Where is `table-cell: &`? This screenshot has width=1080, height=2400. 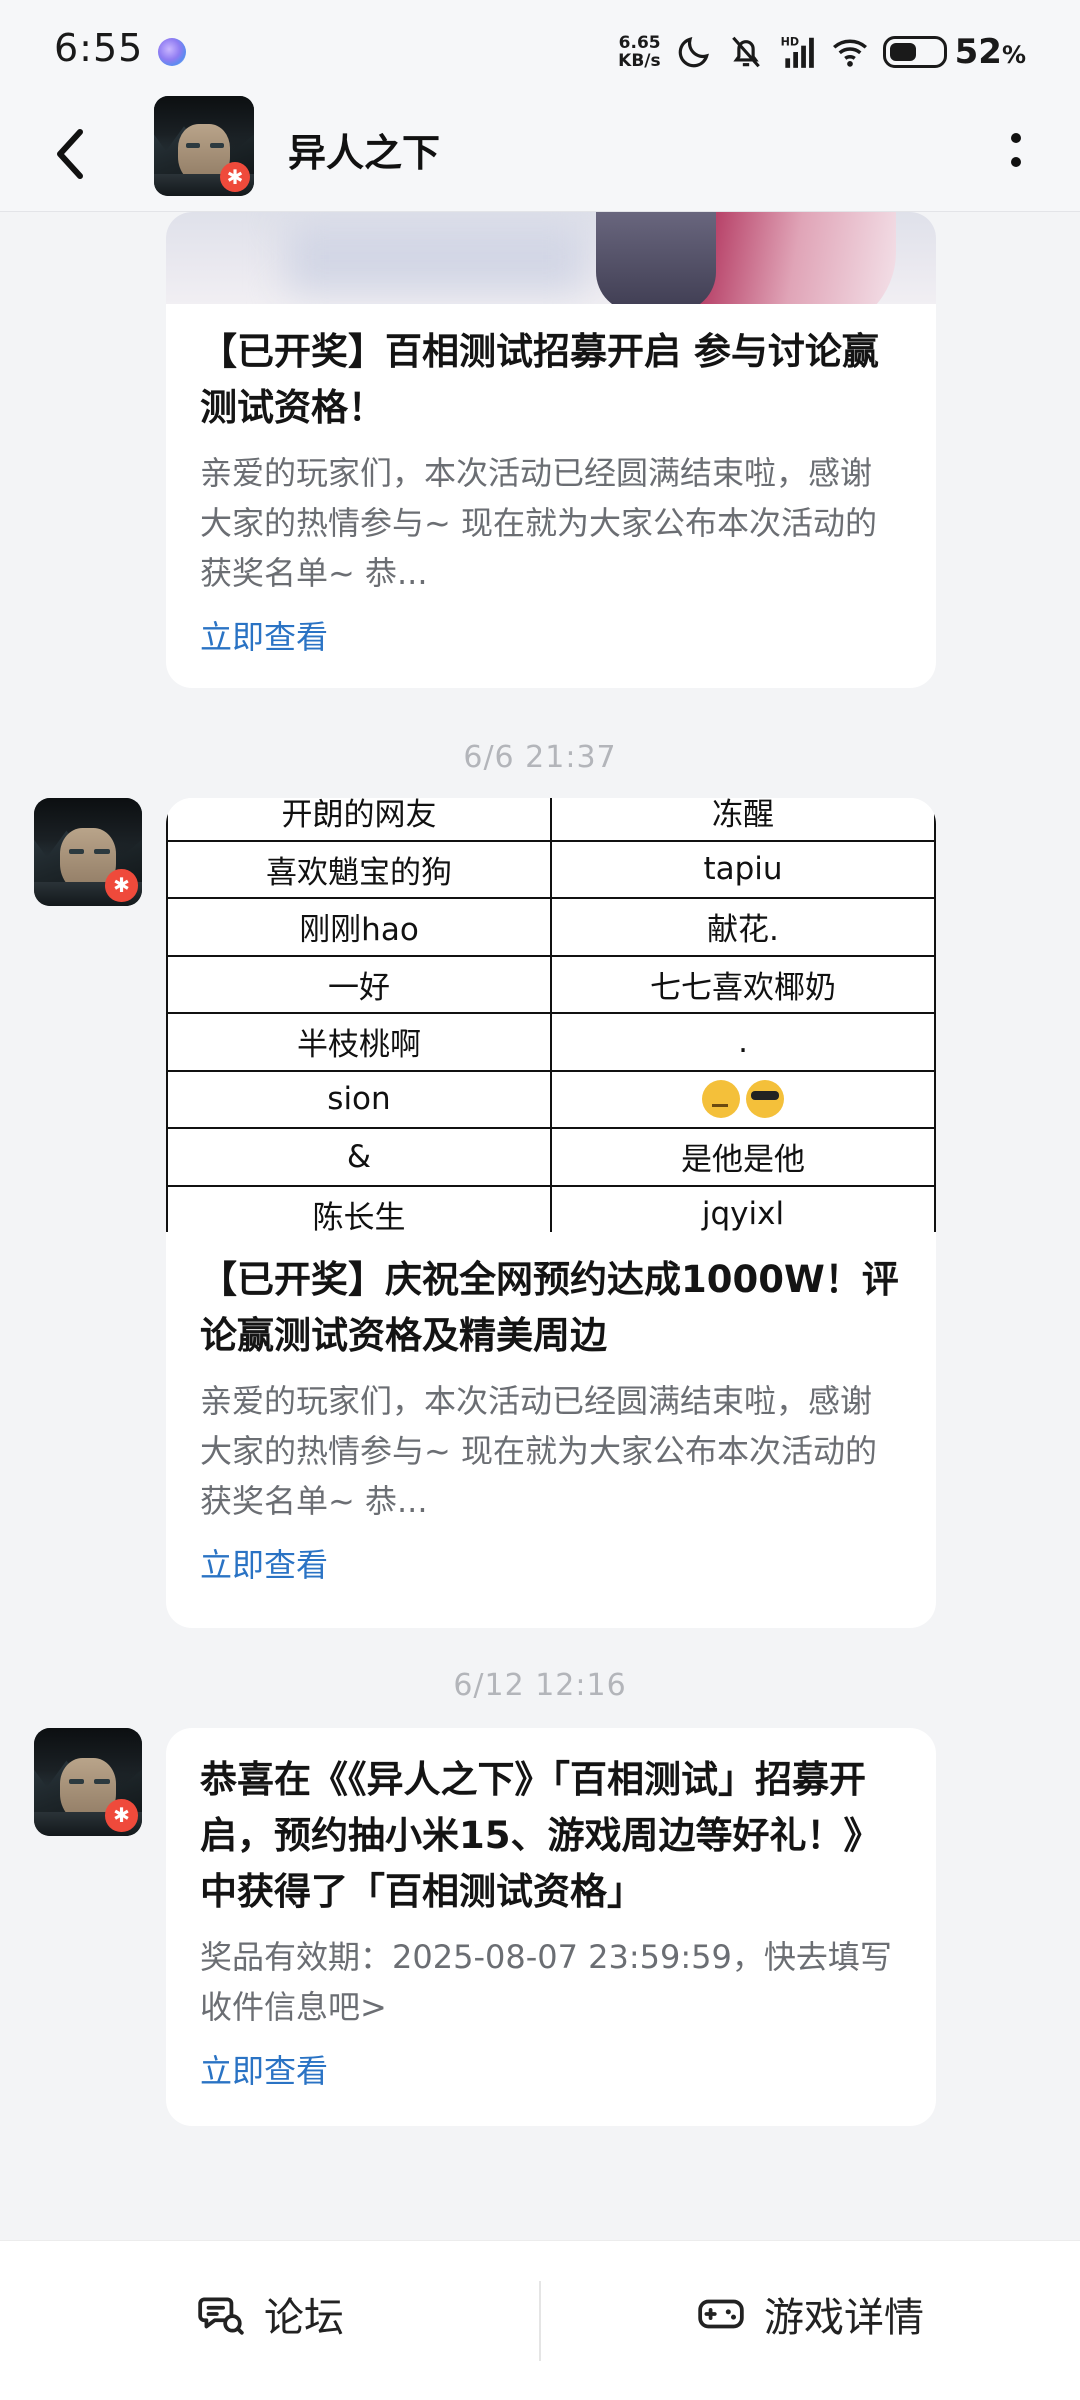
table-cell: & is located at coordinates (358, 1157).